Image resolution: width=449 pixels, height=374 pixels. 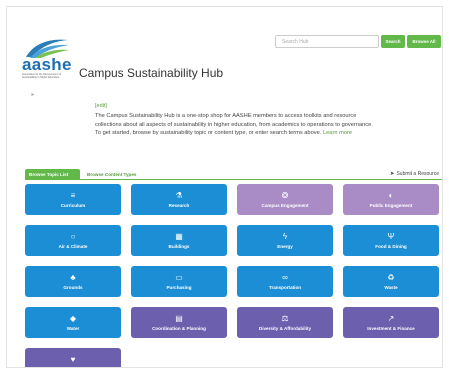 What do you see at coordinates (285, 277) in the screenshot?
I see `bicycle-icon: ∞` at bounding box center [285, 277].